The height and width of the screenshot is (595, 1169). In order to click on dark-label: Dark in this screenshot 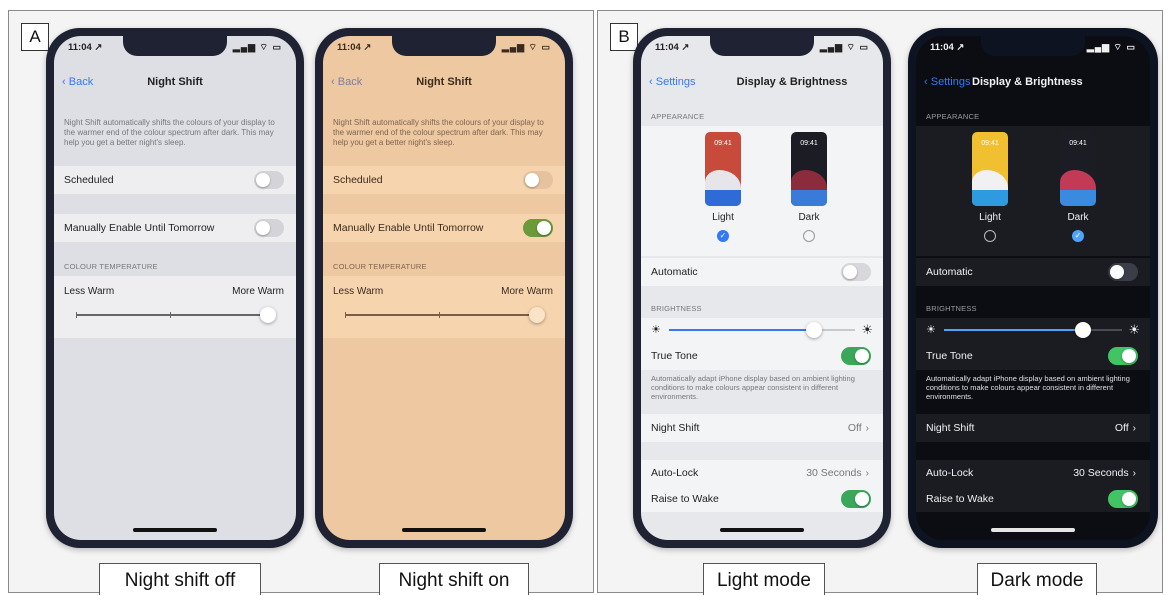, I will do `click(809, 217)`.